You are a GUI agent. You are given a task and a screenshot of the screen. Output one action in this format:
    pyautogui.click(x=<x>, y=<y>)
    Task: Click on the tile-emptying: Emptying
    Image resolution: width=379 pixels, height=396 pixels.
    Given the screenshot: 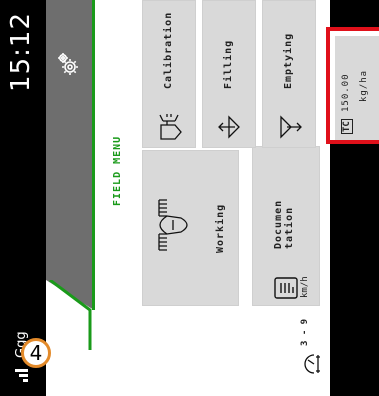 What is the action you would take?
    pyautogui.click(x=289, y=74)
    